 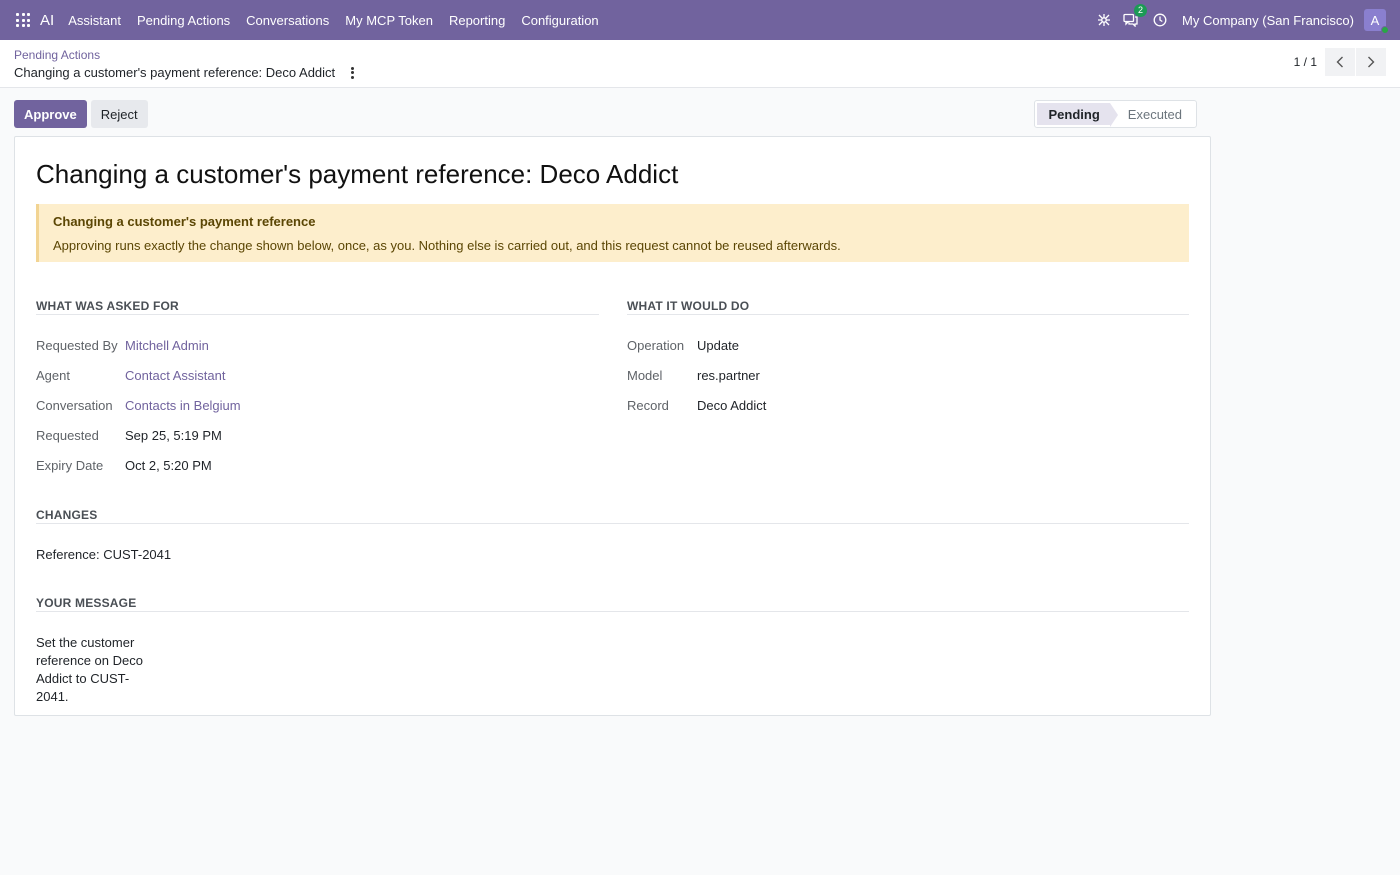 I want to click on requested-by-link: Mitchell Admin, so click(x=167, y=345).